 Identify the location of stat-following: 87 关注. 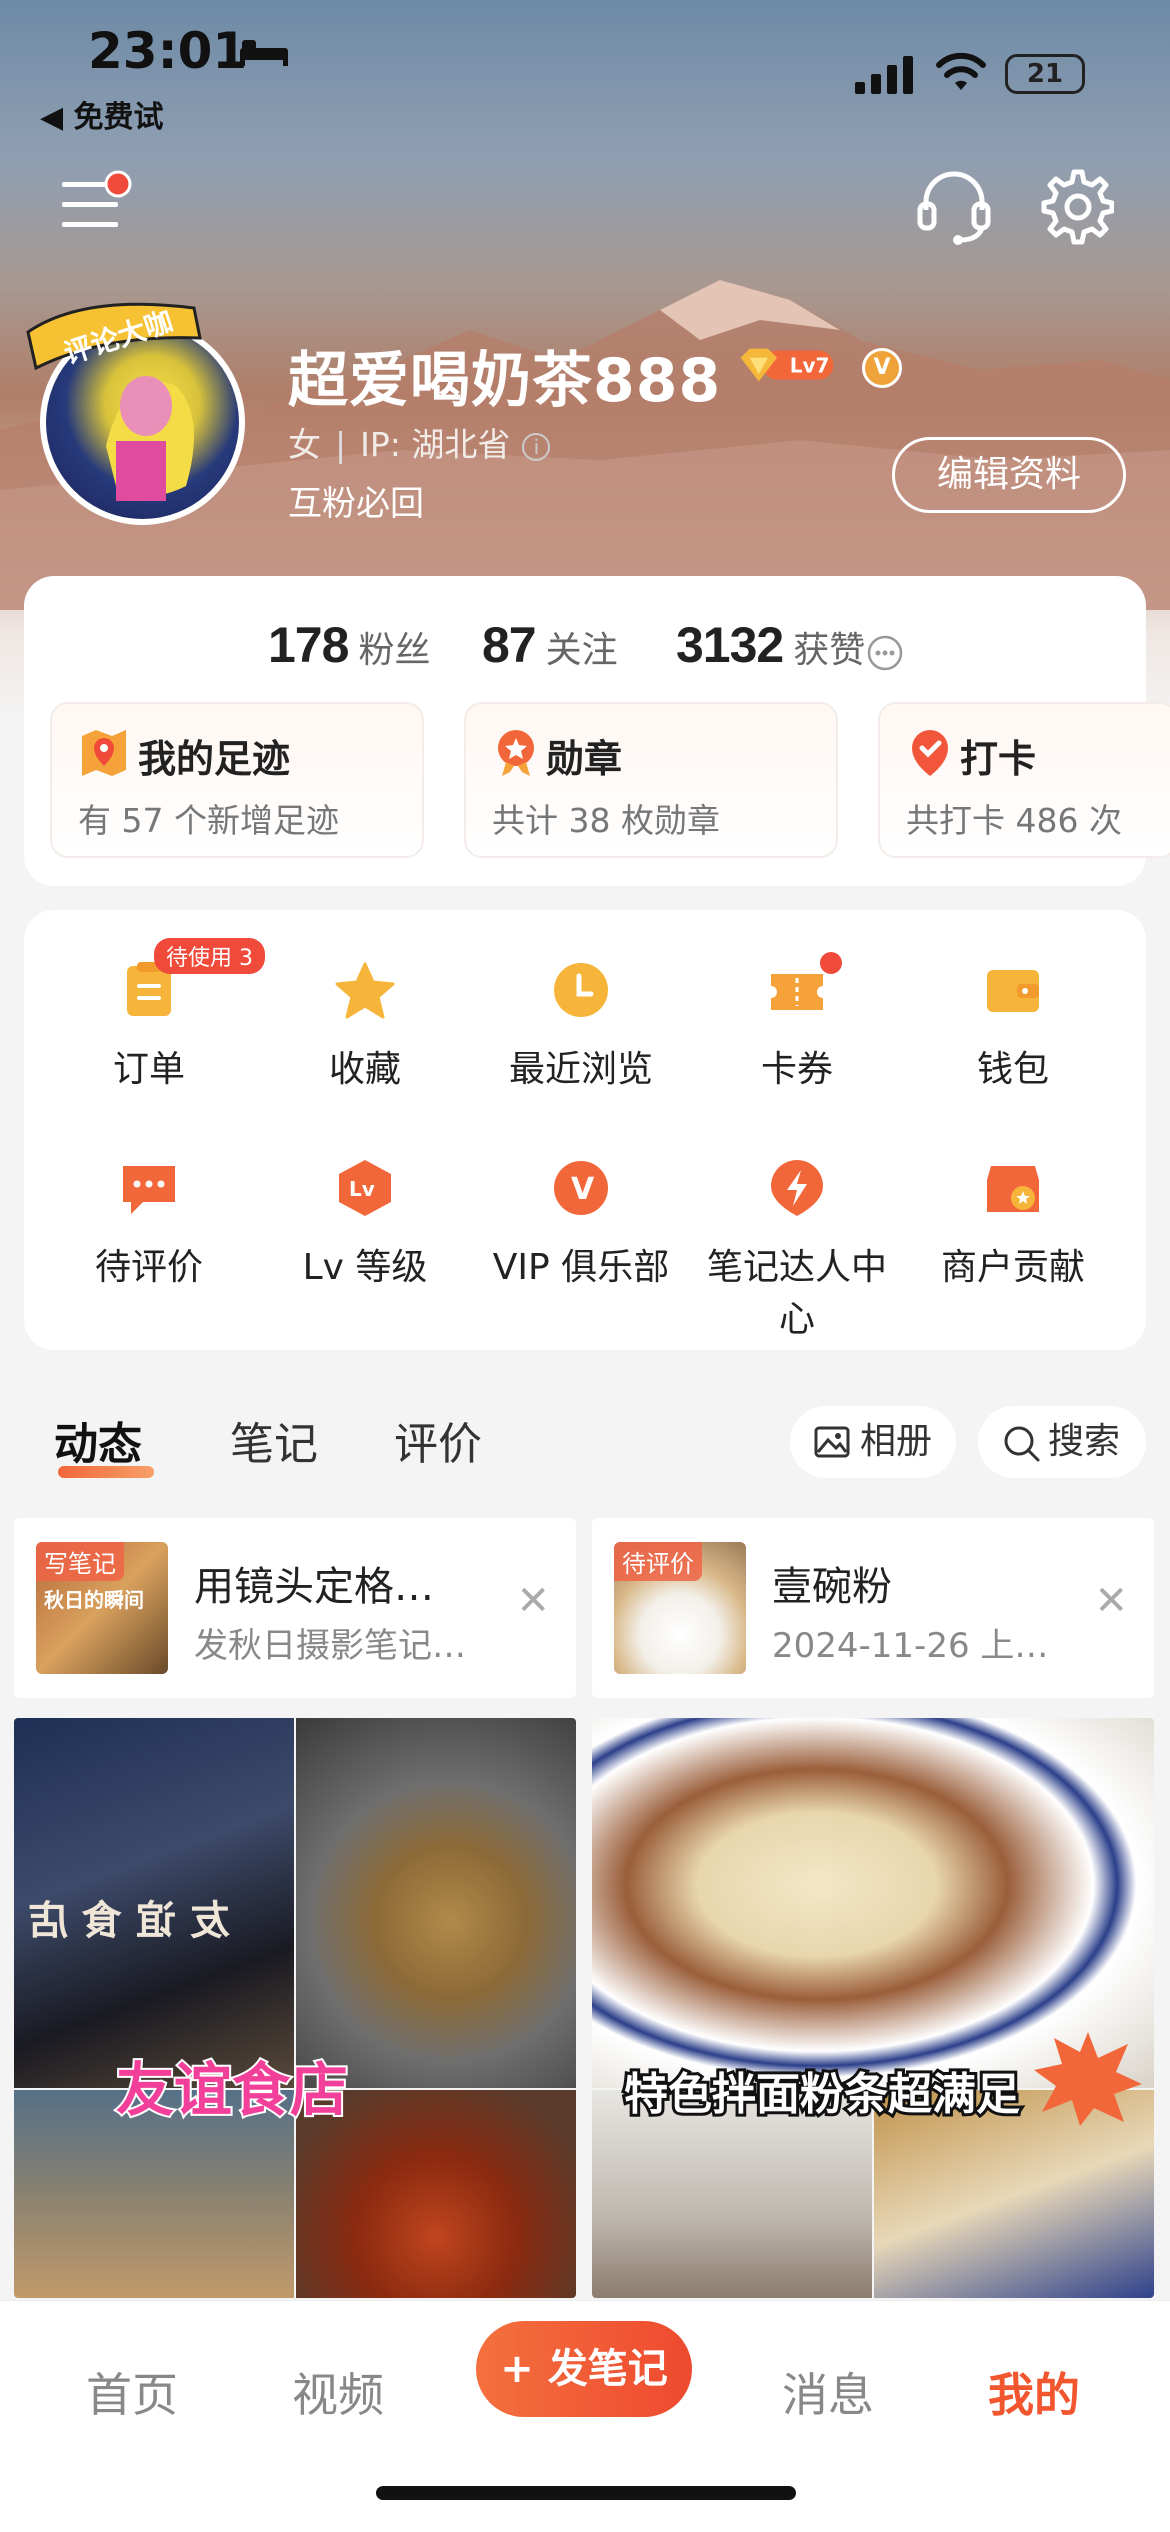
(550, 645).